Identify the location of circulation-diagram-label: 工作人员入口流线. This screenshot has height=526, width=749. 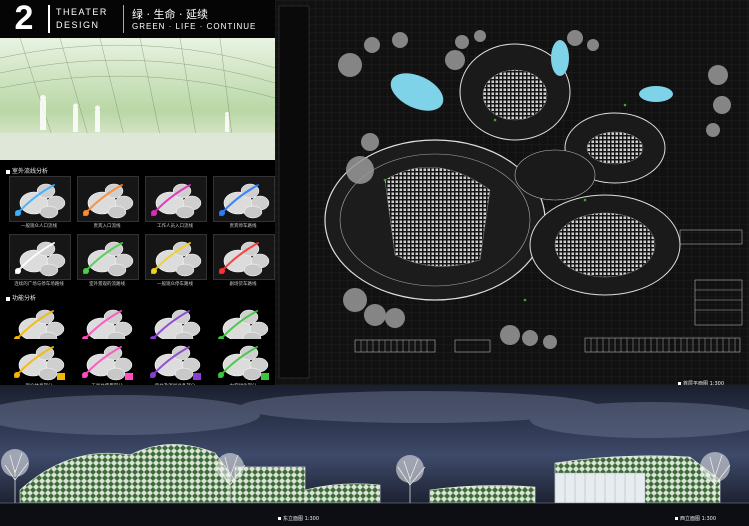
(175, 226).